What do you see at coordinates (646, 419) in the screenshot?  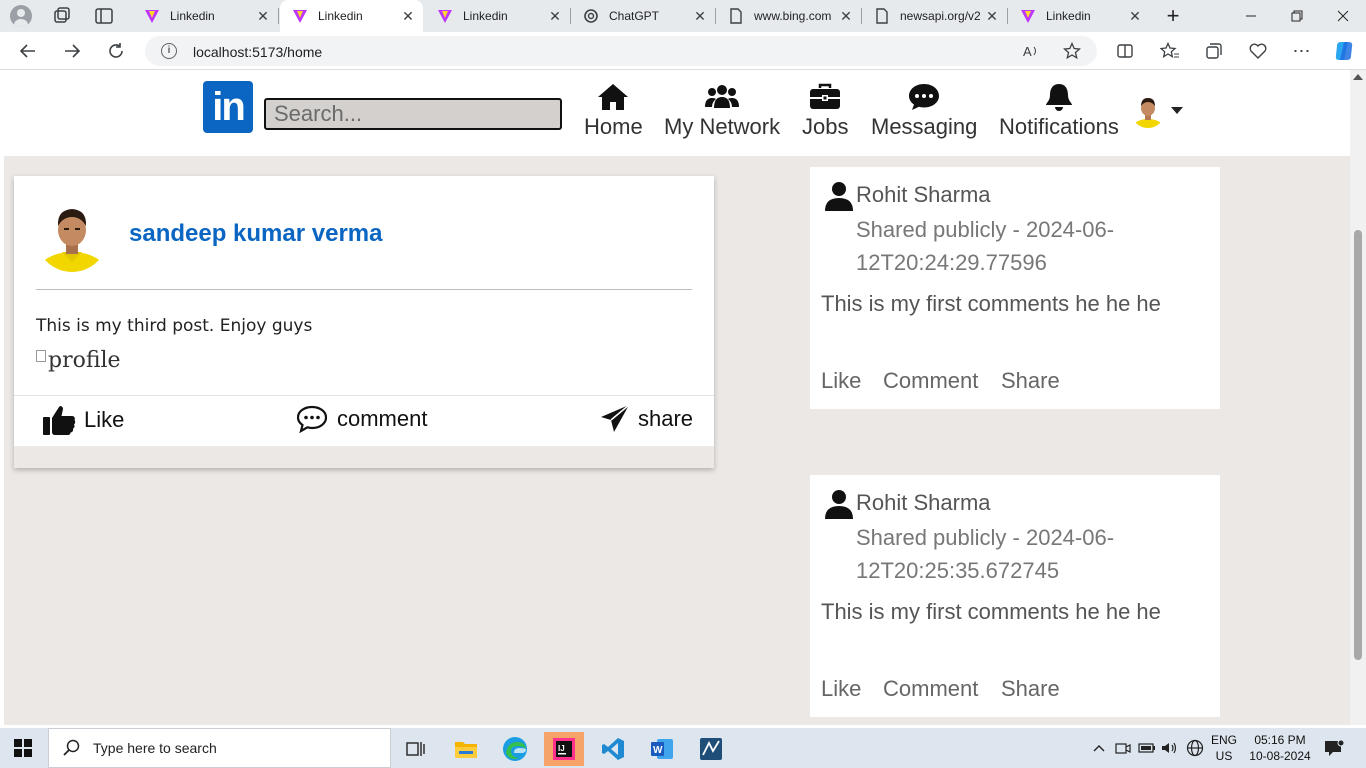 I see `share-button: share` at bounding box center [646, 419].